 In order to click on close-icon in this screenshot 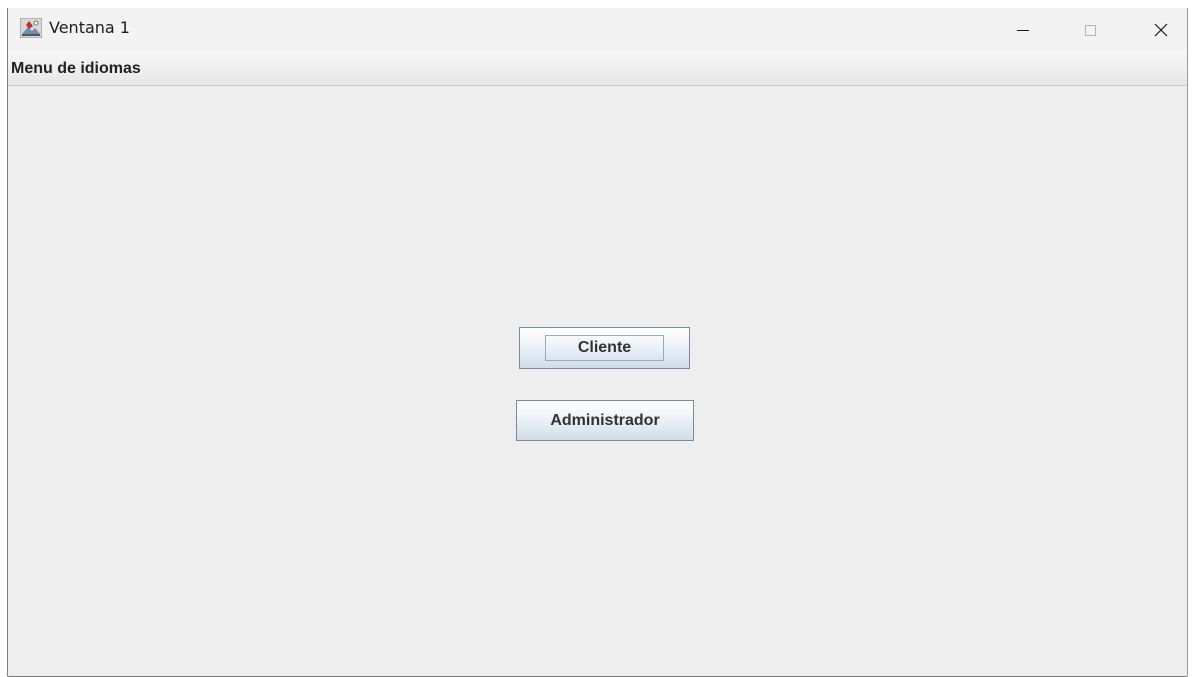, I will do `click(1161, 30)`.